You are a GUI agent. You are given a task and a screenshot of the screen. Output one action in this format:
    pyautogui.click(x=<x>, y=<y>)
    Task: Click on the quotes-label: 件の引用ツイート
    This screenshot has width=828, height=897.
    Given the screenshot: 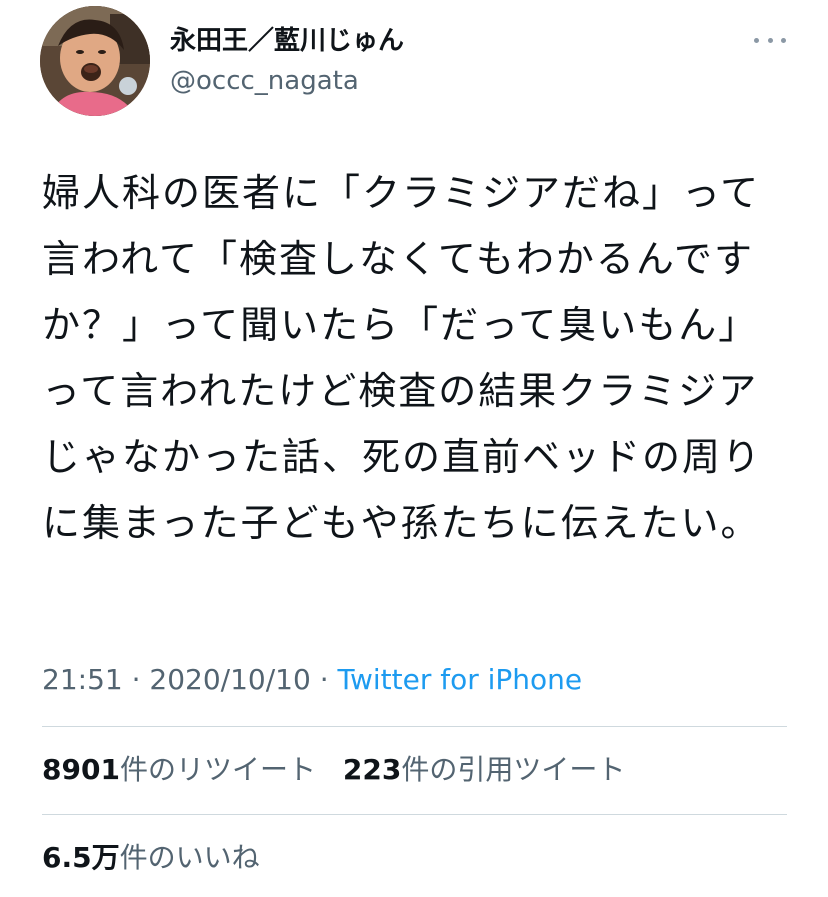 What is the action you would take?
    pyautogui.click(x=513, y=769)
    